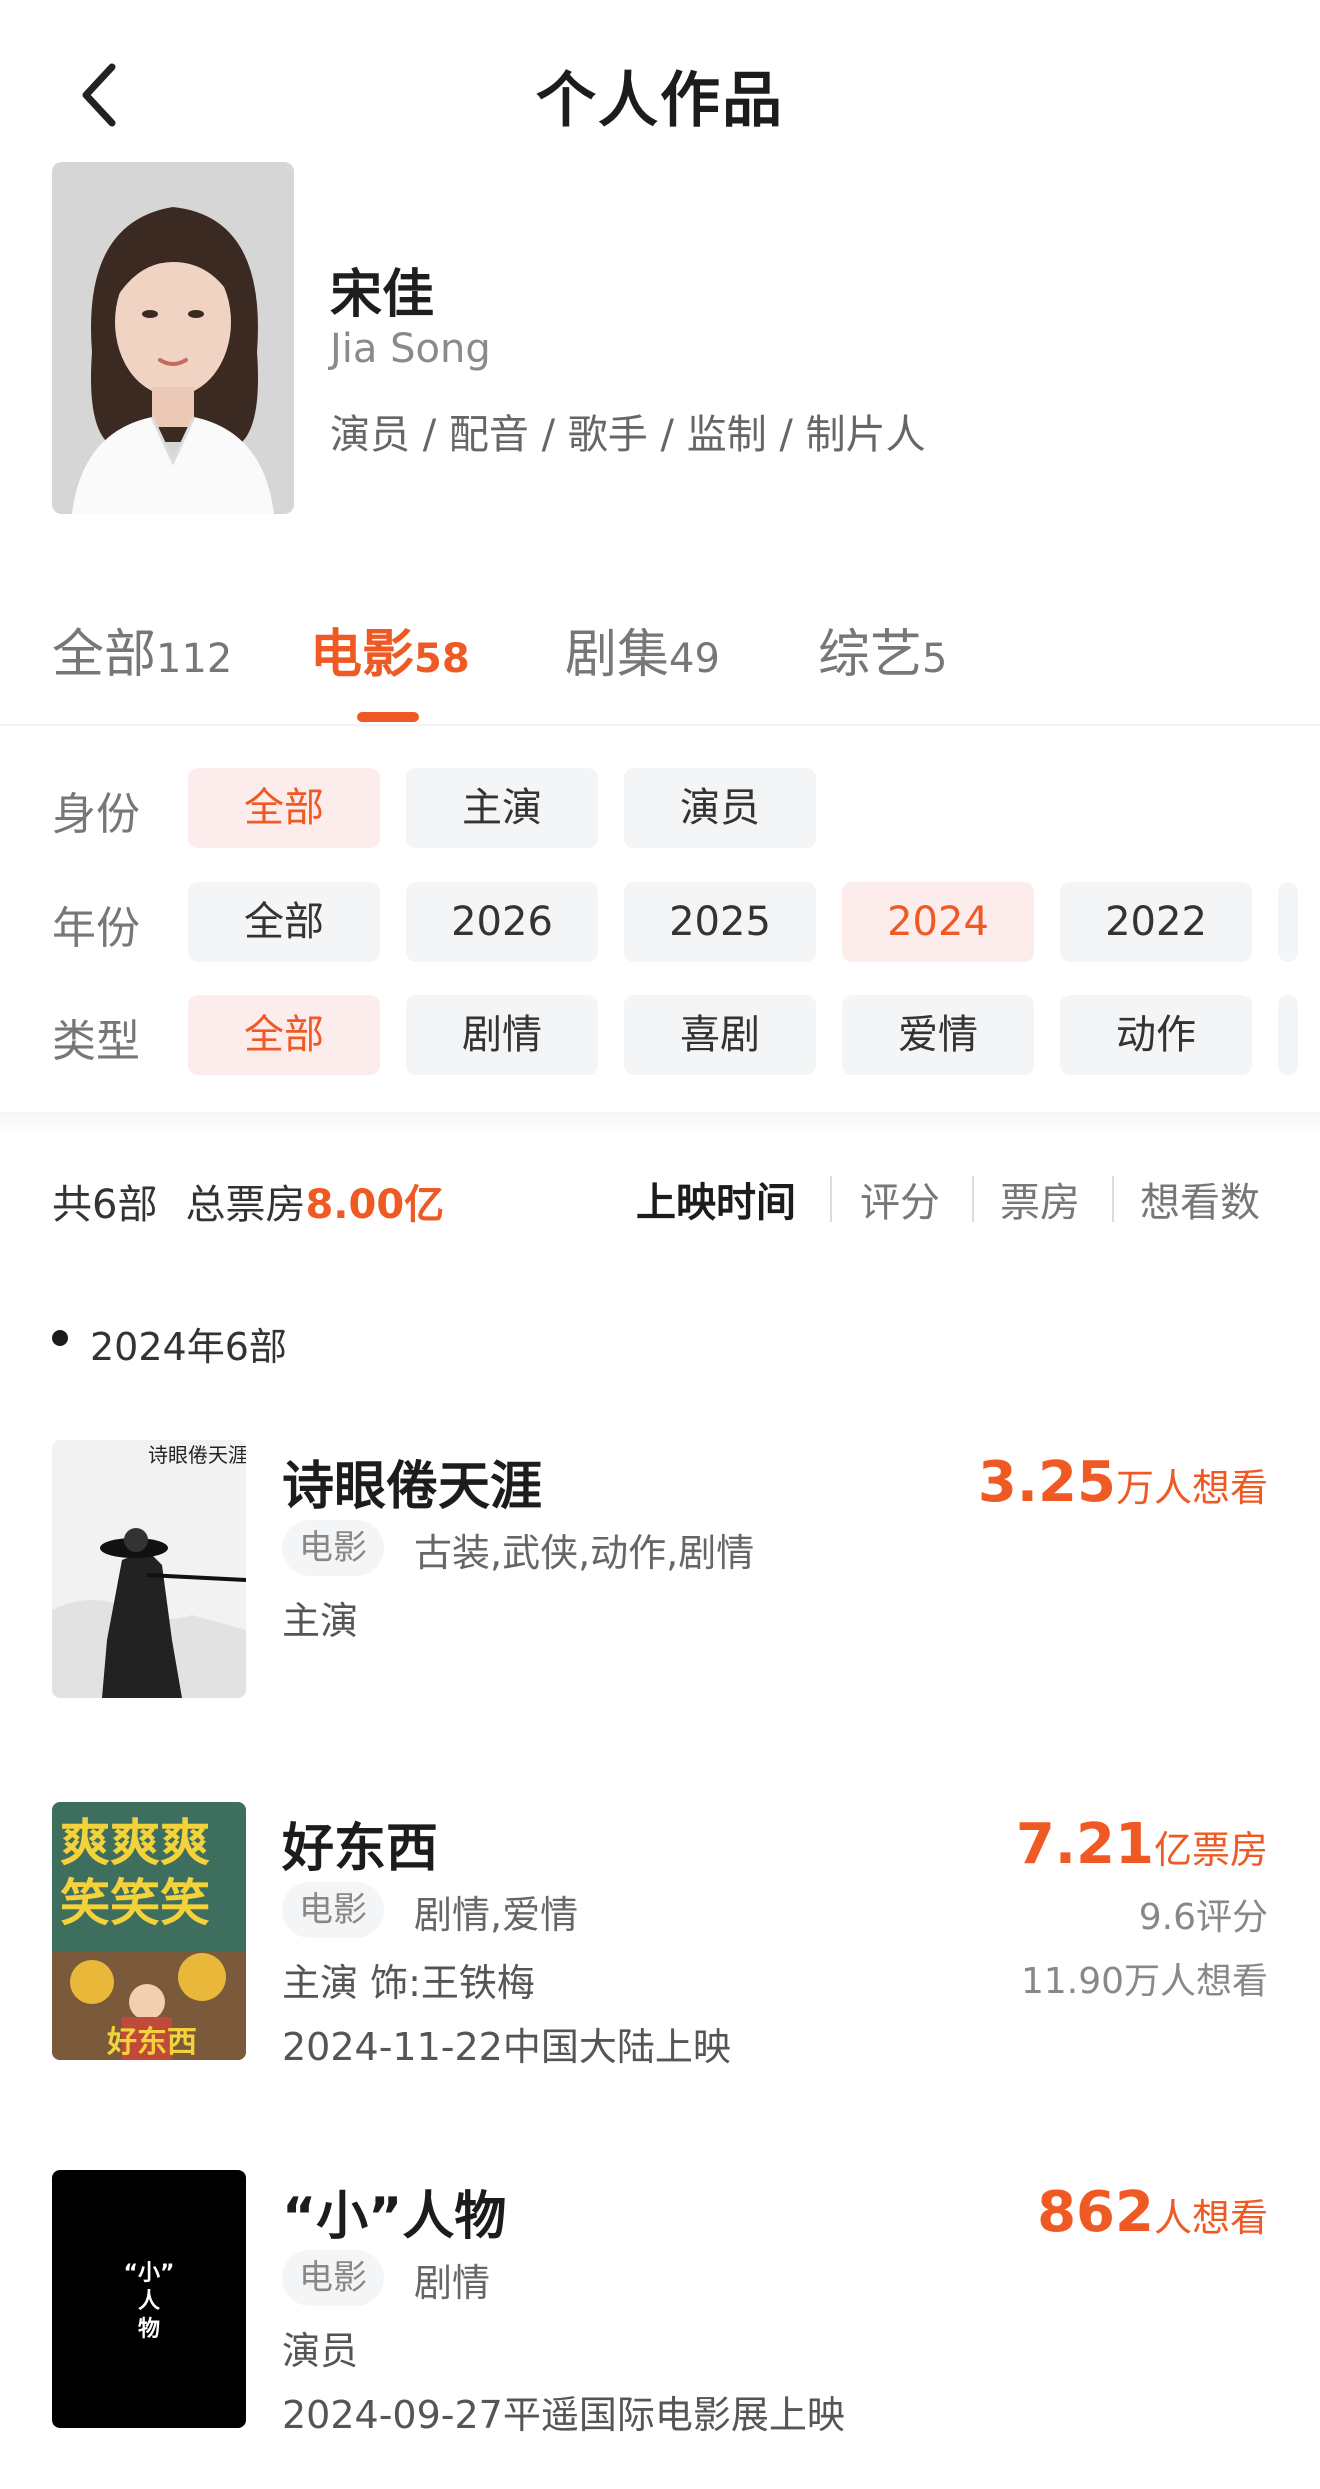 This screenshot has width=1320, height=2489. What do you see at coordinates (496, 1915) in the screenshot?
I see `movie-genres: 剧情,爱情` at bounding box center [496, 1915].